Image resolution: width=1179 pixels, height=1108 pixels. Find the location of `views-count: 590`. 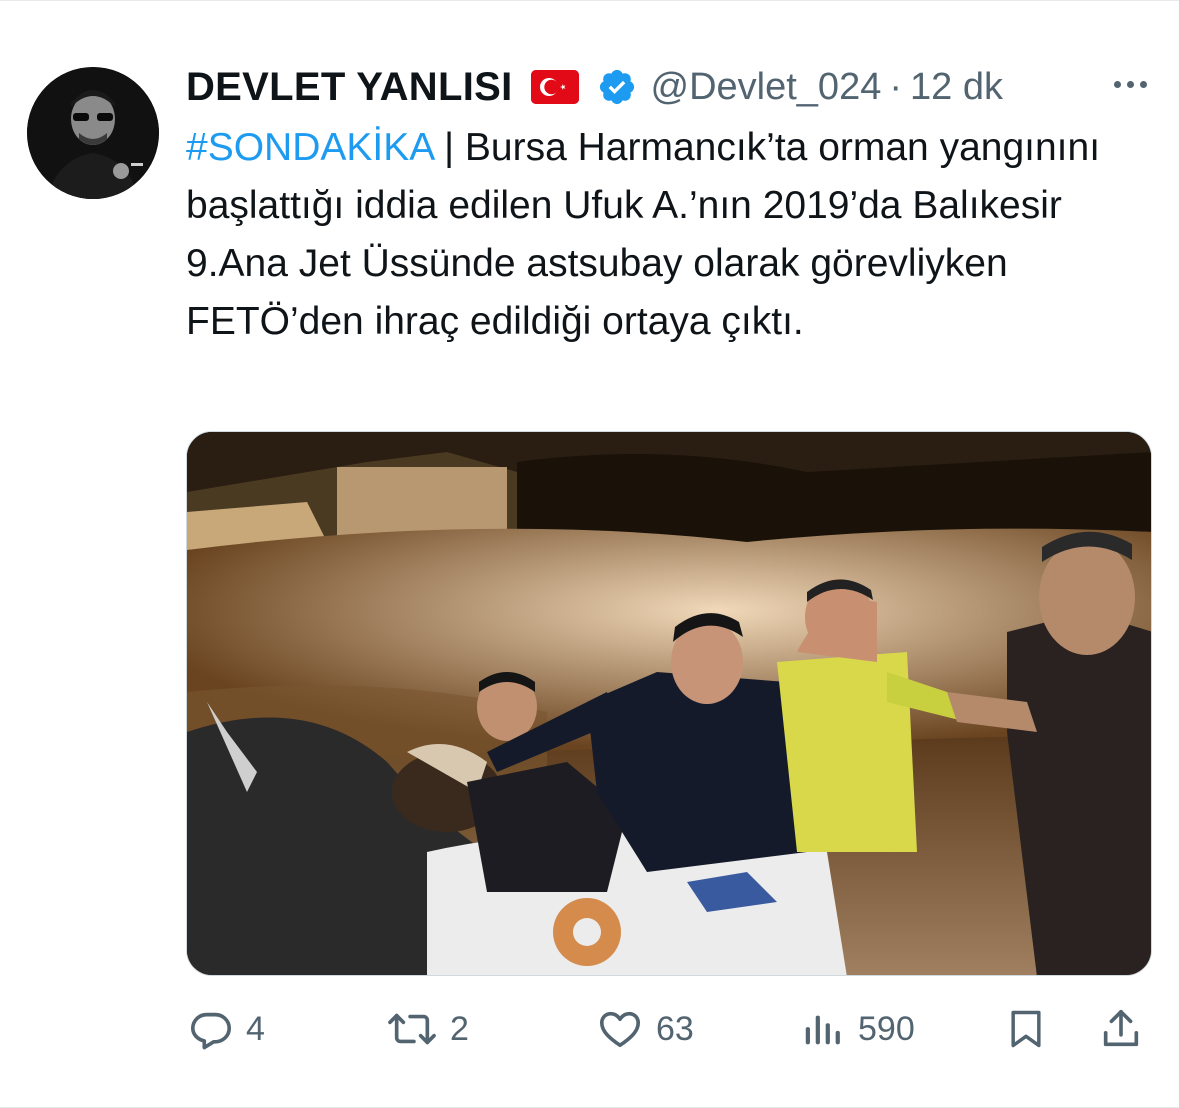

views-count: 590 is located at coordinates (886, 1028).